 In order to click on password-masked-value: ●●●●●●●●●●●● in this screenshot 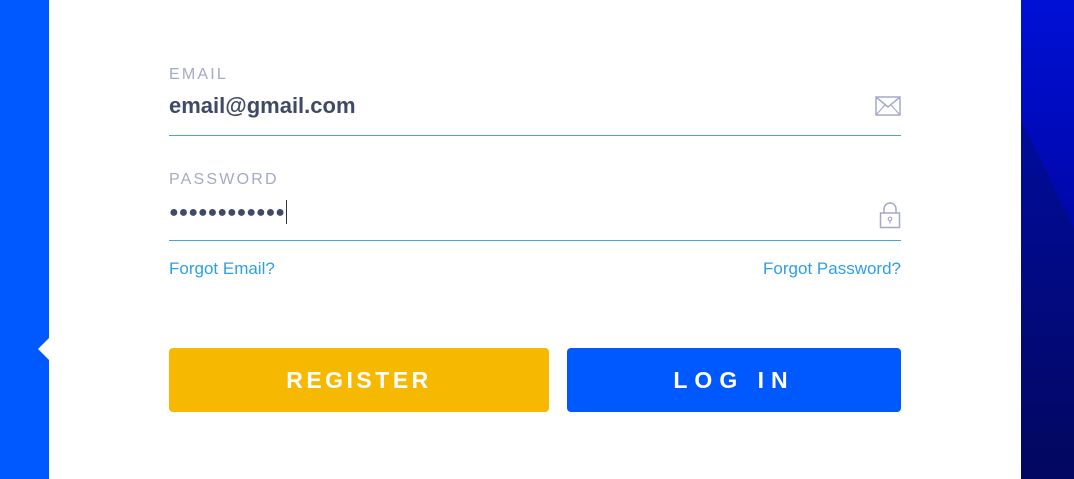, I will do `click(227, 213)`.